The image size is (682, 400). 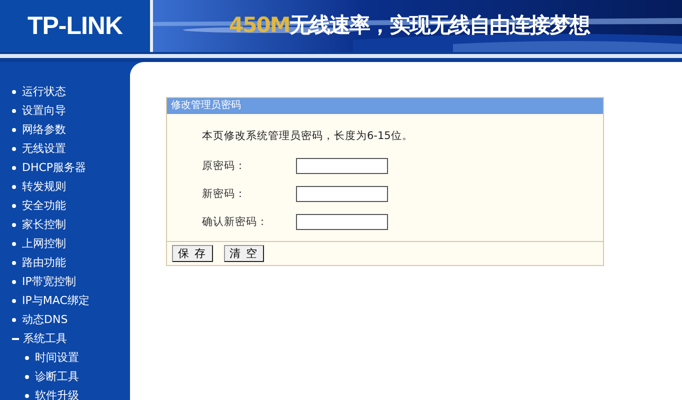 I want to click on menu-item: 动态DNS, so click(x=61, y=319).